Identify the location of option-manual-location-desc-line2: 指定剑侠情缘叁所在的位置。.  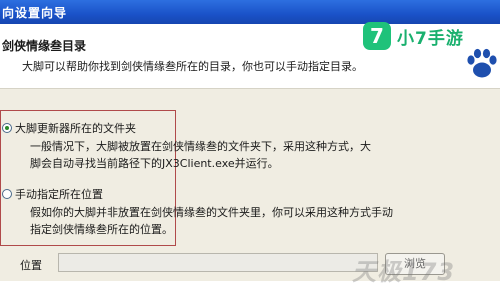
(101, 229).